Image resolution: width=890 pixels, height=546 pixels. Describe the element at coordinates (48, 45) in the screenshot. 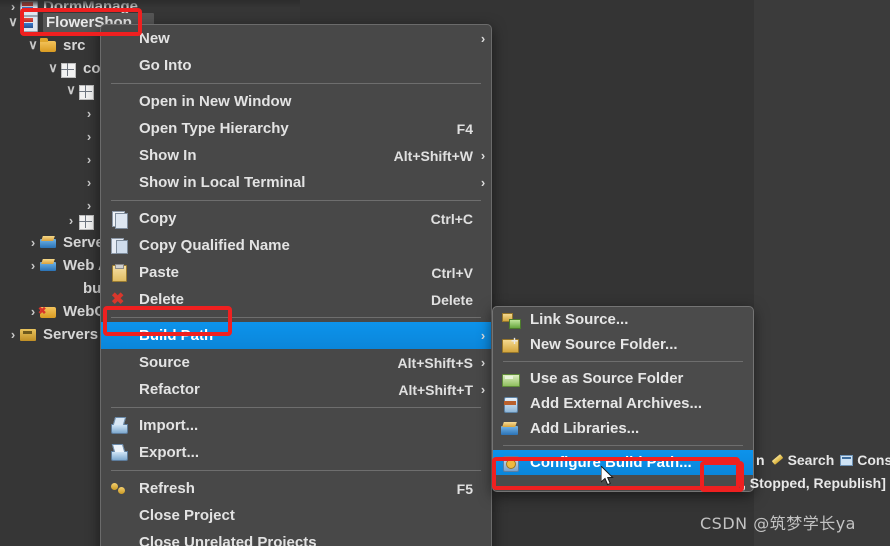

I see `folder-icon` at that location.